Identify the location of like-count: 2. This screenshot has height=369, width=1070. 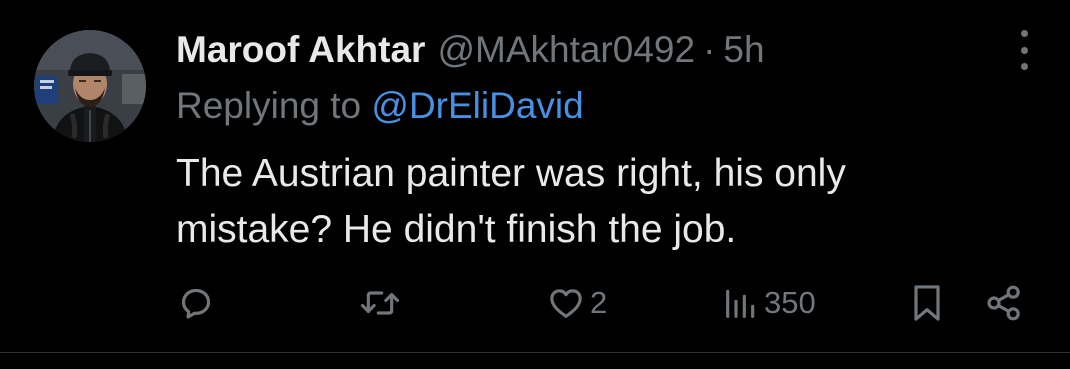
(599, 302).